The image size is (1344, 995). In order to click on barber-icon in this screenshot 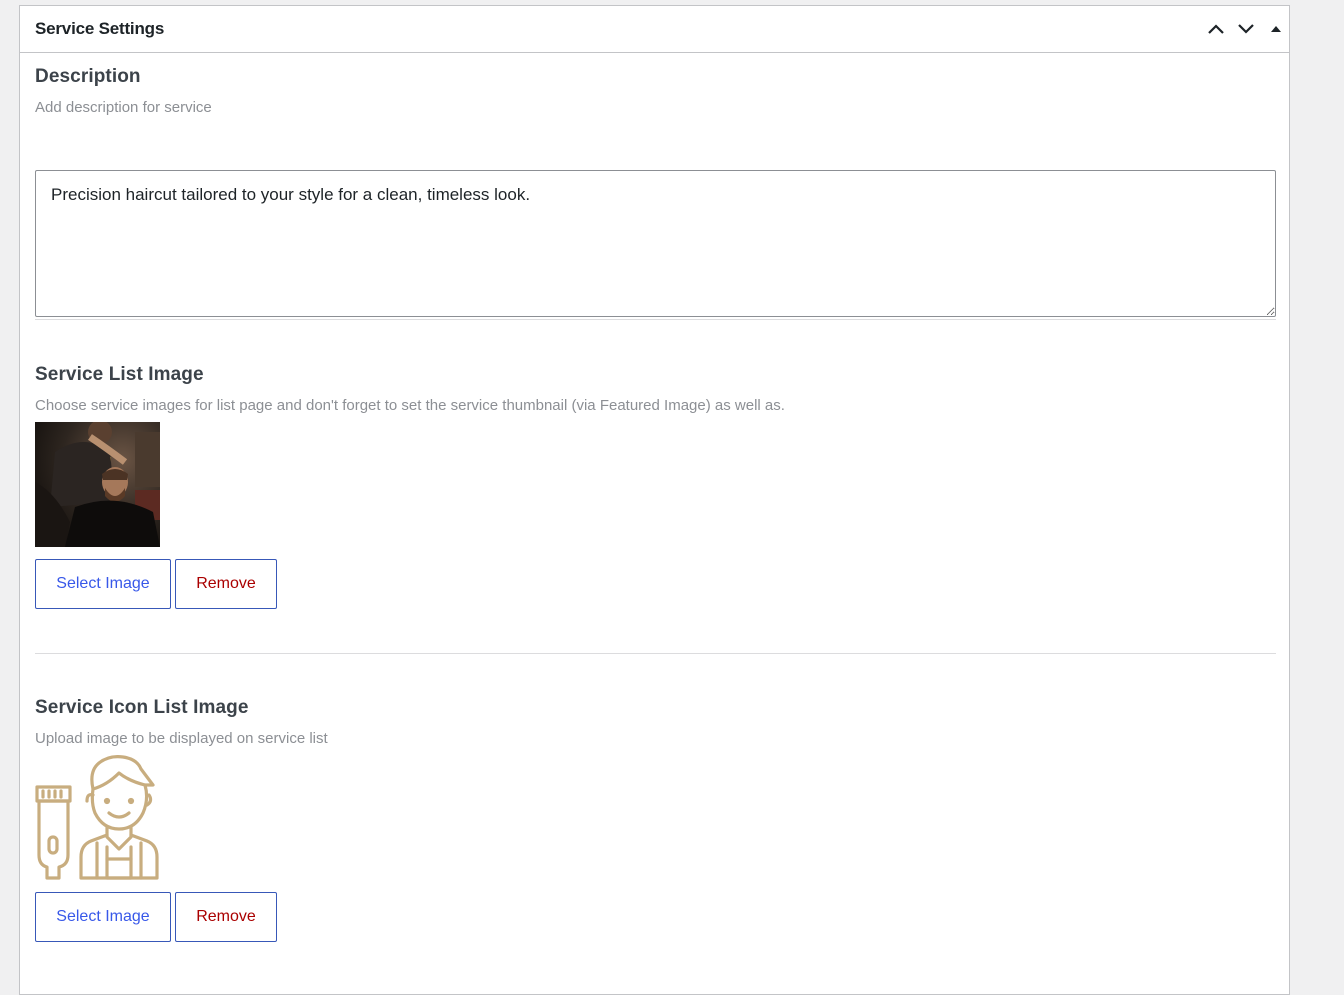, I will do `click(97, 817)`.